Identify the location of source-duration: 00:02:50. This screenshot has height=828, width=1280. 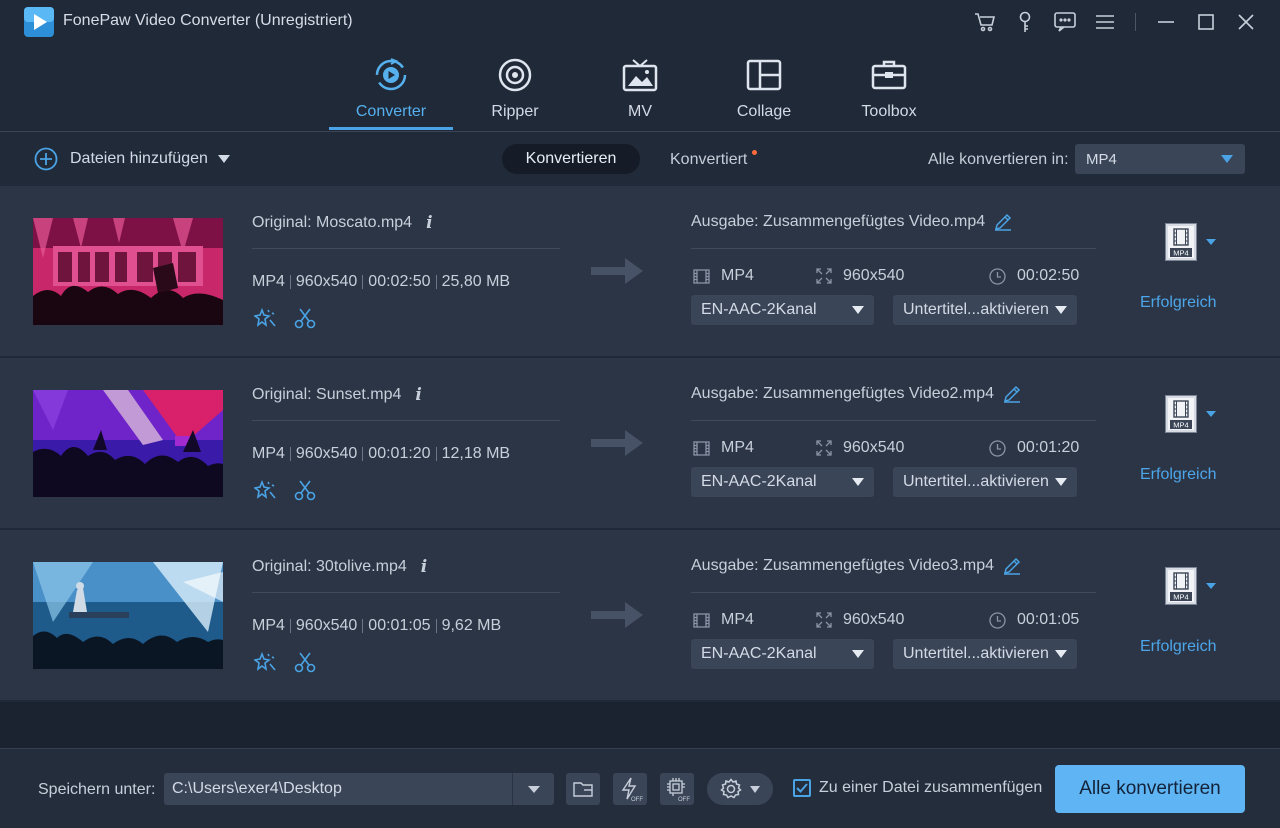
(399, 281).